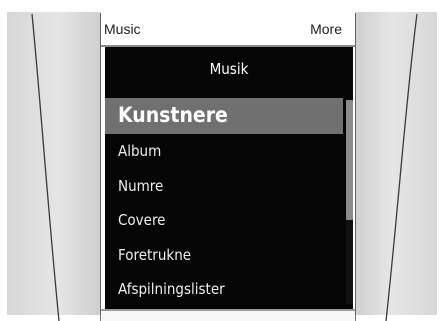  What do you see at coordinates (229, 69) in the screenshot?
I see `menu-title: Musik` at bounding box center [229, 69].